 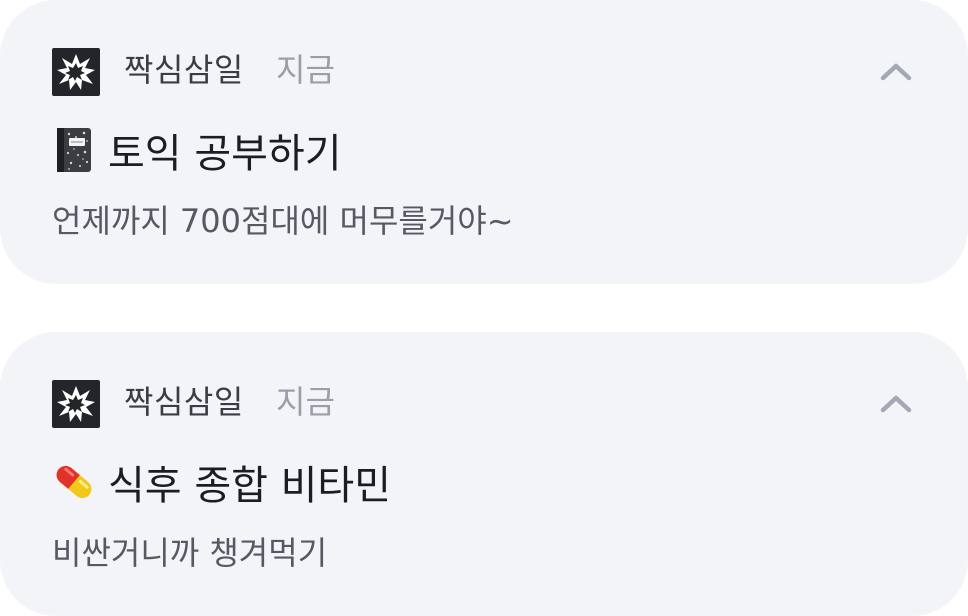 I want to click on notification-body: 비싼거니까 챙겨먹기, so click(x=190, y=553).